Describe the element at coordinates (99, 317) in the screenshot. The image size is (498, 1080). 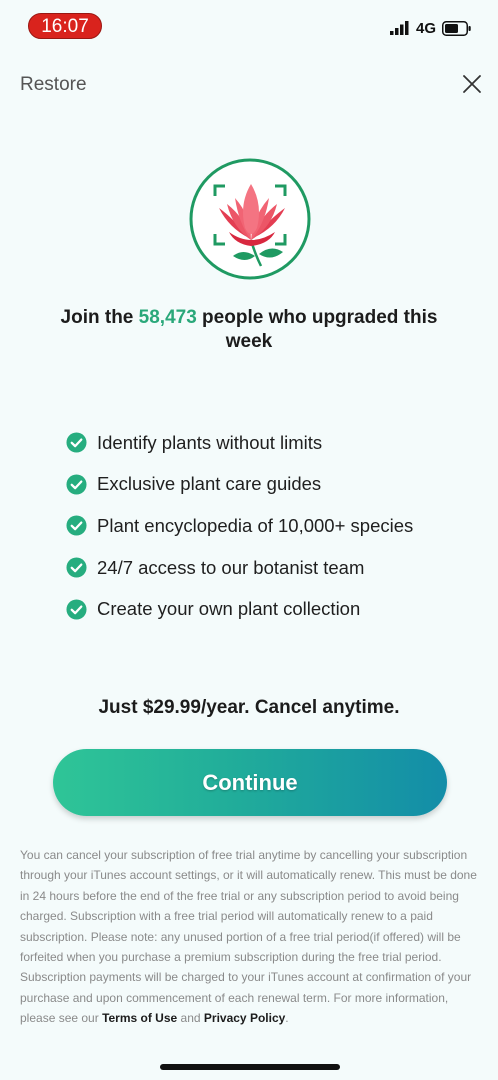
I see `headline-prefix: Join the` at that location.